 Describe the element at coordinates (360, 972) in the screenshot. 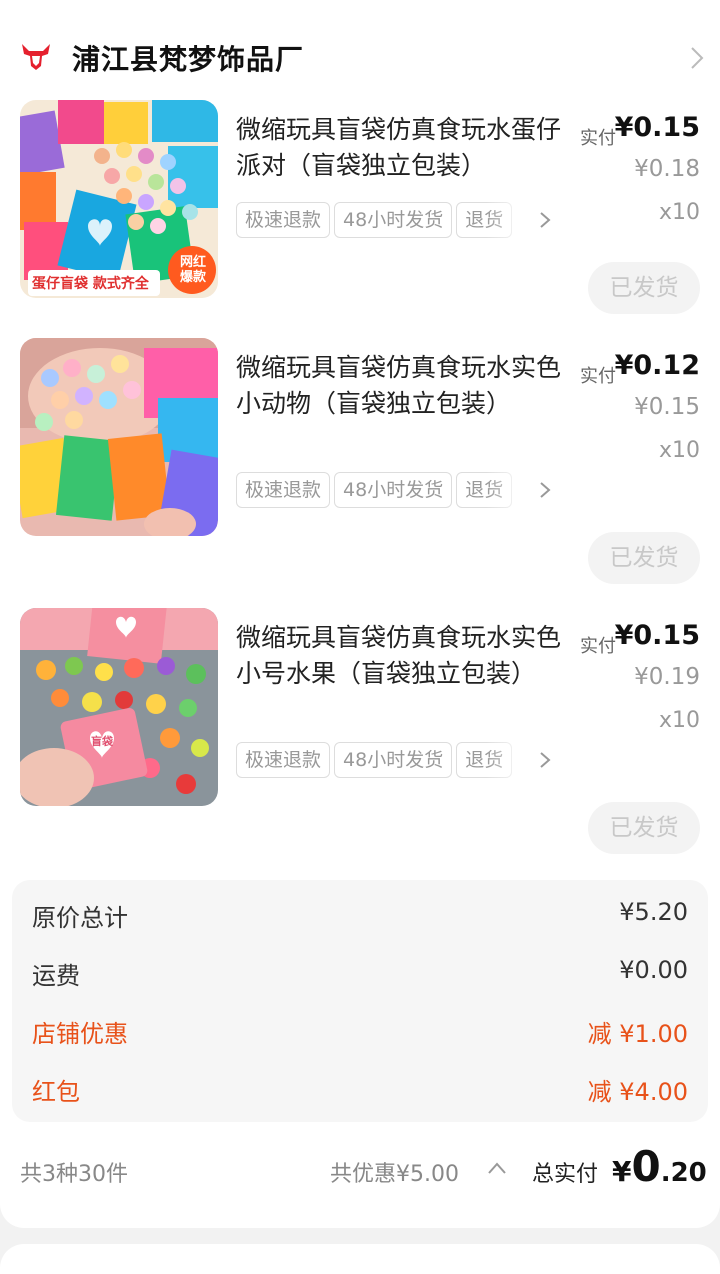

I see `shipping-row: 运费 ¥0.00` at that location.